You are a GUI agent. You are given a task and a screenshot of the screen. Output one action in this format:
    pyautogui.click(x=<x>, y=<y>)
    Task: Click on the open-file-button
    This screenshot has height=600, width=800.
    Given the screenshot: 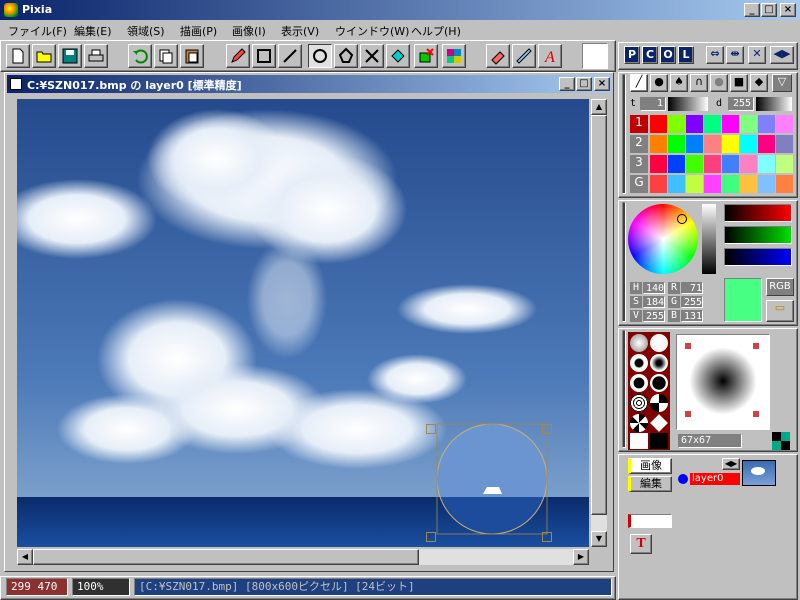 What is the action you would take?
    pyautogui.click(x=44, y=56)
    